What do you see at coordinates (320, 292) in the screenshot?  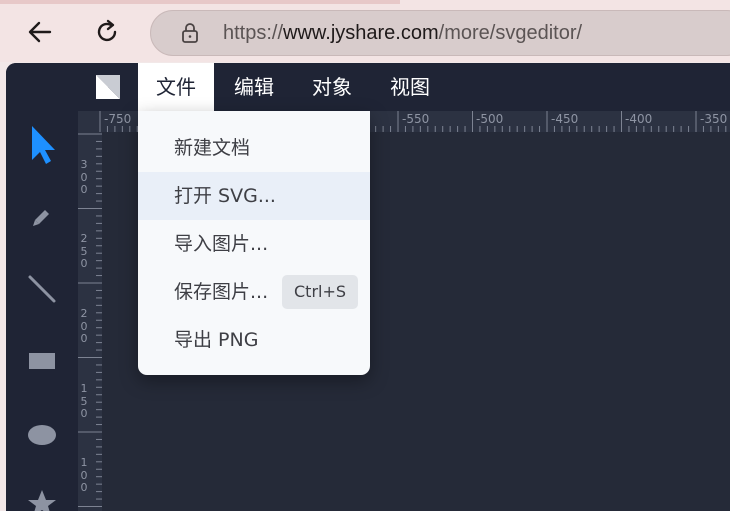 I see `shortcut-badge: Ctrl+S` at bounding box center [320, 292].